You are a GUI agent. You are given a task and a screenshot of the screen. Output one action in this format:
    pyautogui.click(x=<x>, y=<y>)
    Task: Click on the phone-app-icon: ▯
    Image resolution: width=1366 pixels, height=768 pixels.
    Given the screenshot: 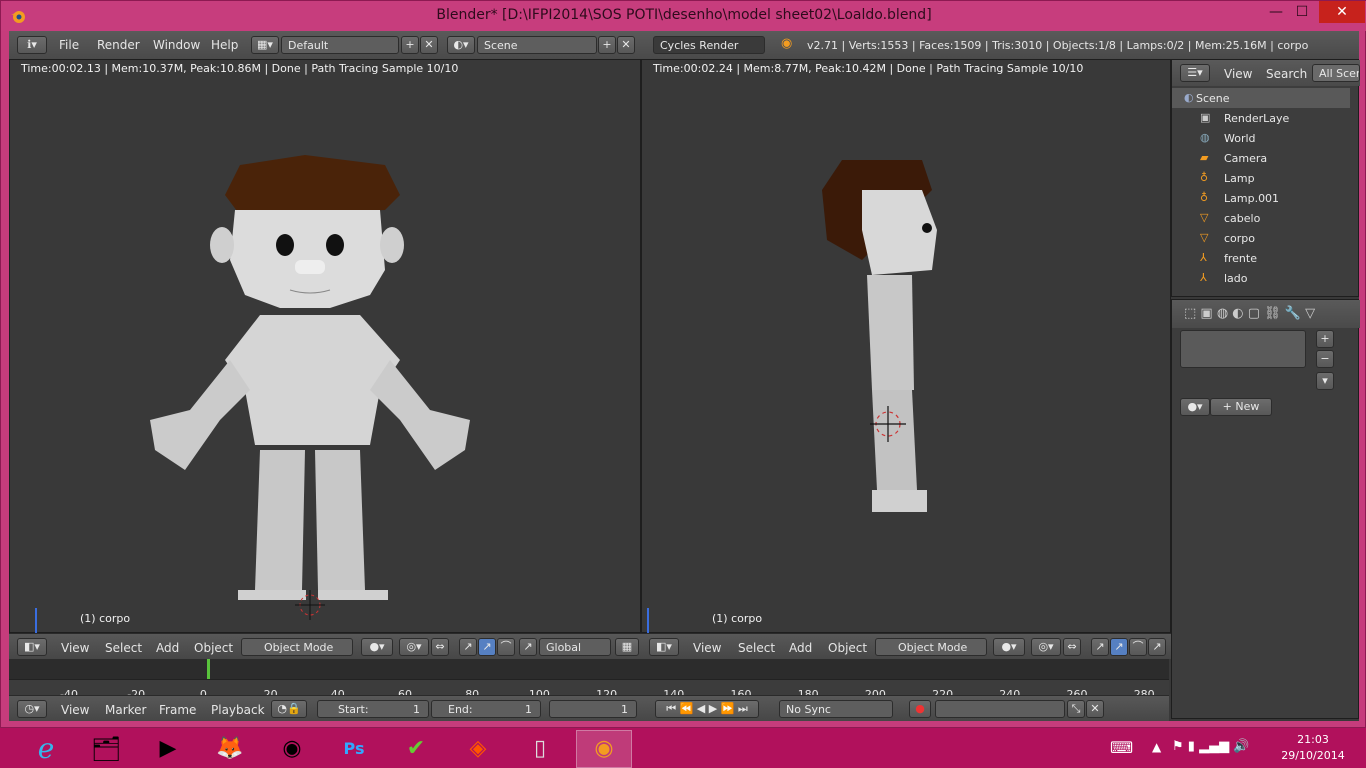 What is the action you would take?
    pyautogui.click(x=540, y=749)
    